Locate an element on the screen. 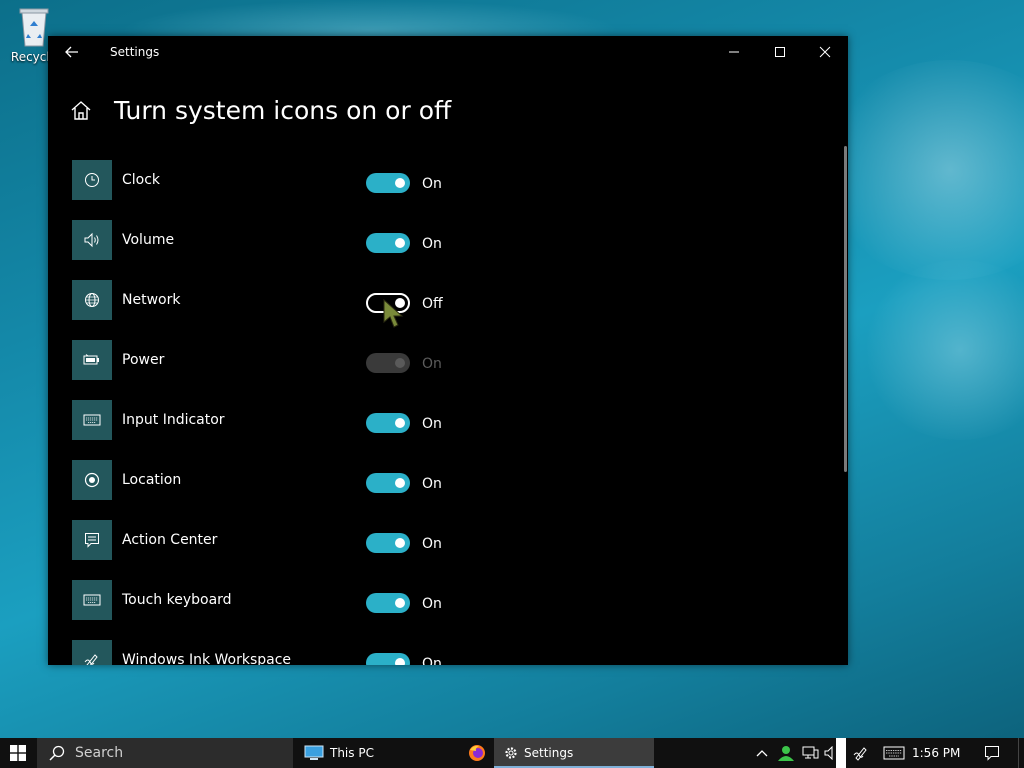 The width and height of the screenshot is (1024, 768). people-icon is located at coordinates (786, 753).